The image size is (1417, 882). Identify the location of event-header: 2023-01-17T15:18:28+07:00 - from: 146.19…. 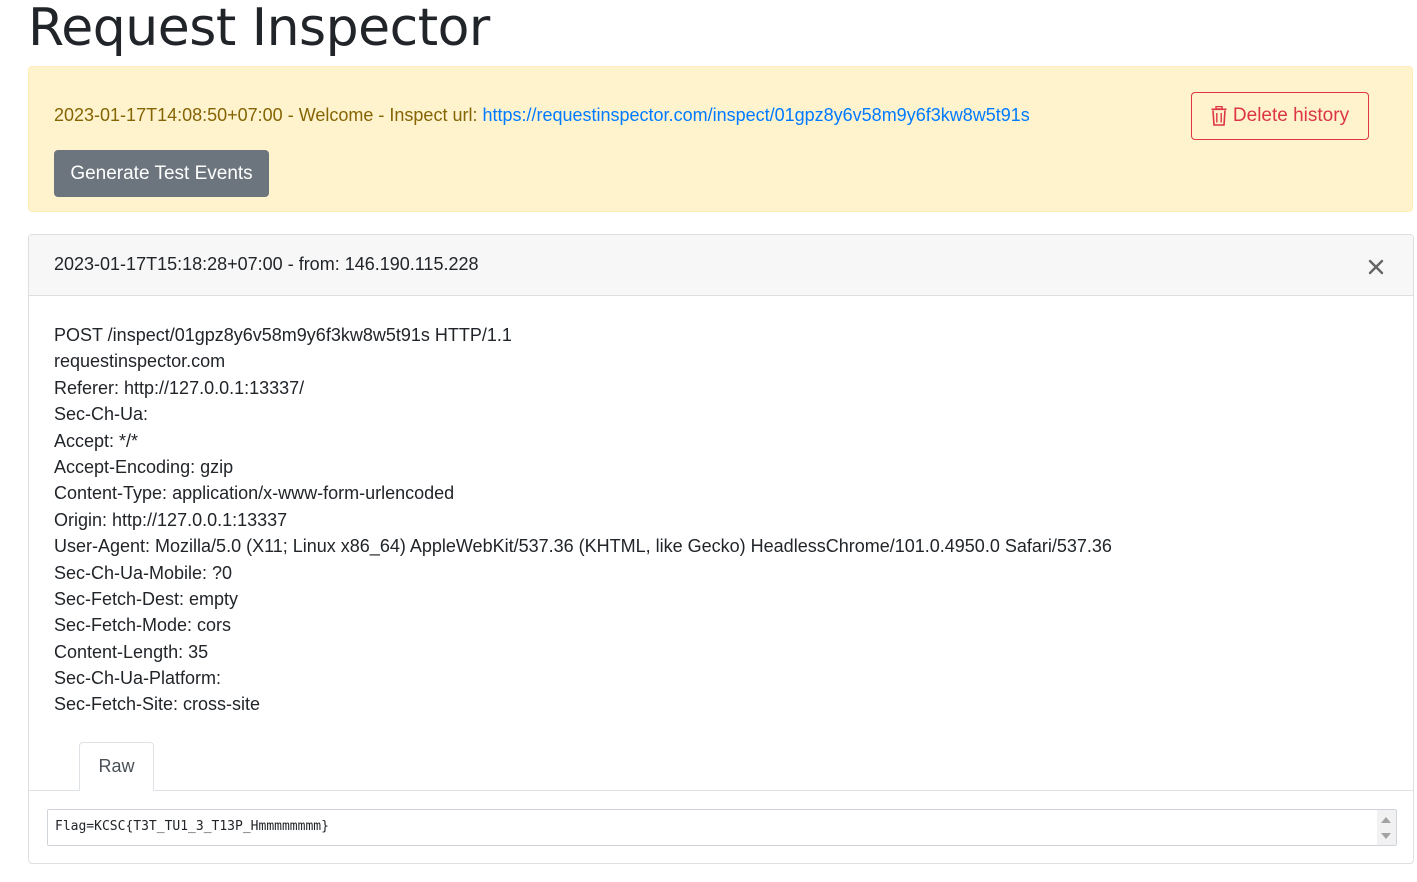
(721, 265).